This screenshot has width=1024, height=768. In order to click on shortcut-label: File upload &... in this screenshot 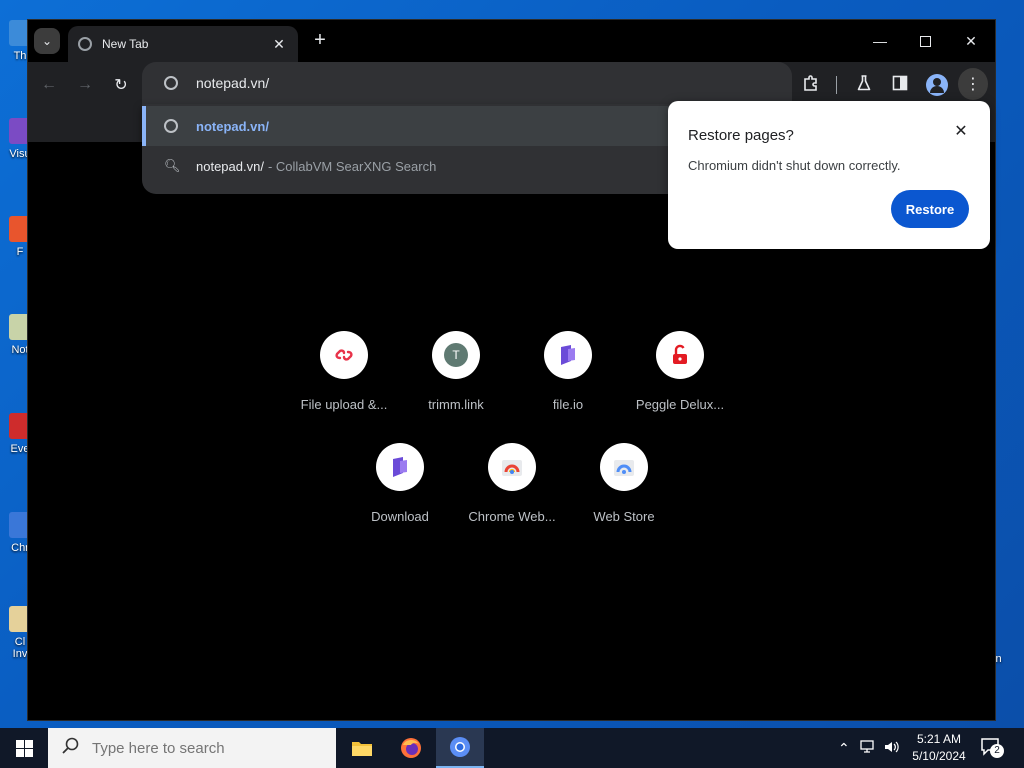, I will do `click(344, 404)`.